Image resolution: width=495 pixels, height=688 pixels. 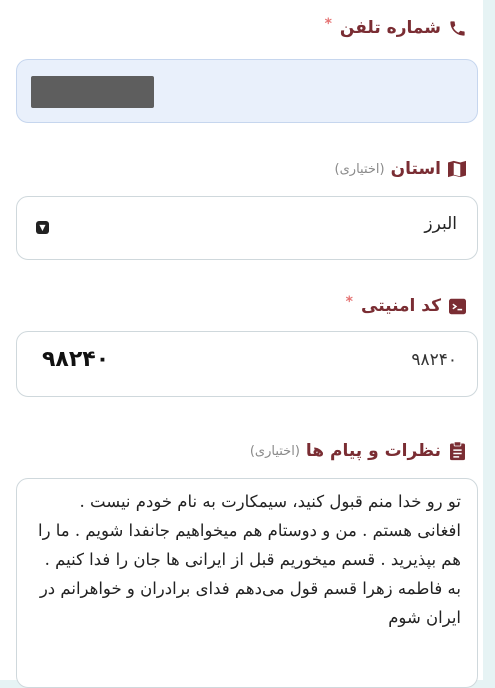 What do you see at coordinates (92, 92) in the screenshot?
I see `phone-value-redaction` at bounding box center [92, 92].